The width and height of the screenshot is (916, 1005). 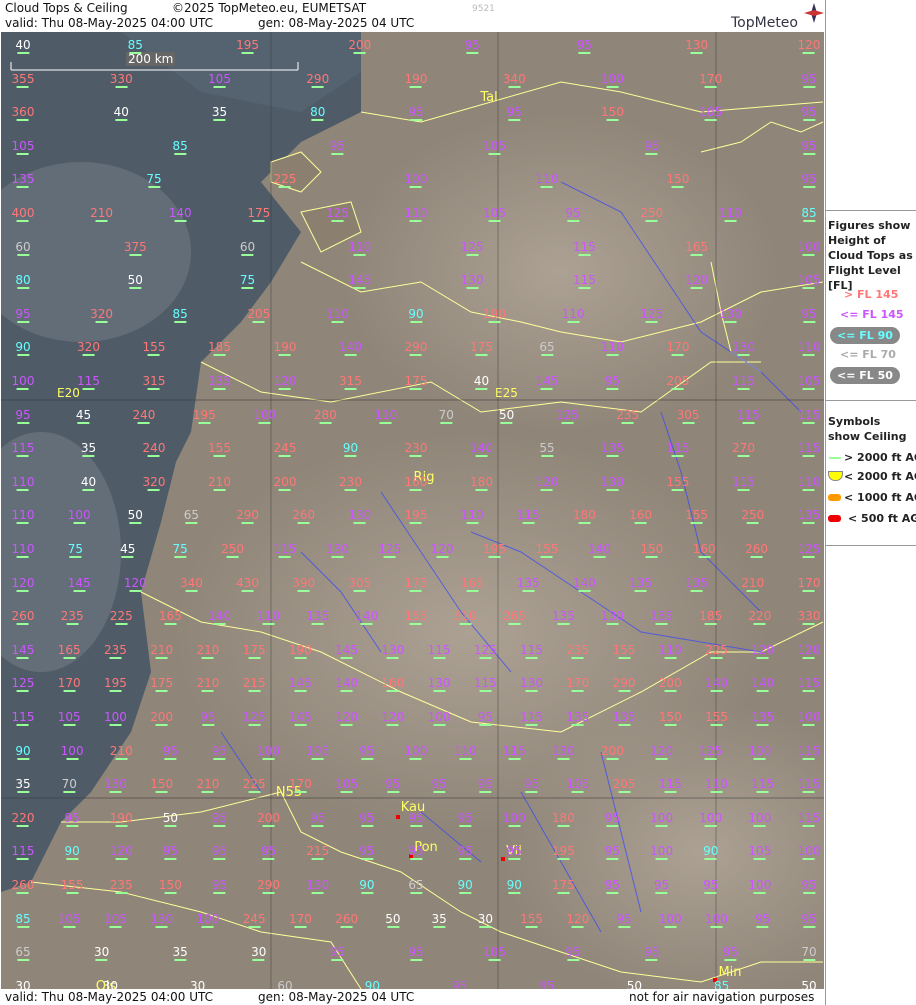 What do you see at coordinates (135, 247) in the screenshot?
I see `cloud-top-value: 375` at bounding box center [135, 247].